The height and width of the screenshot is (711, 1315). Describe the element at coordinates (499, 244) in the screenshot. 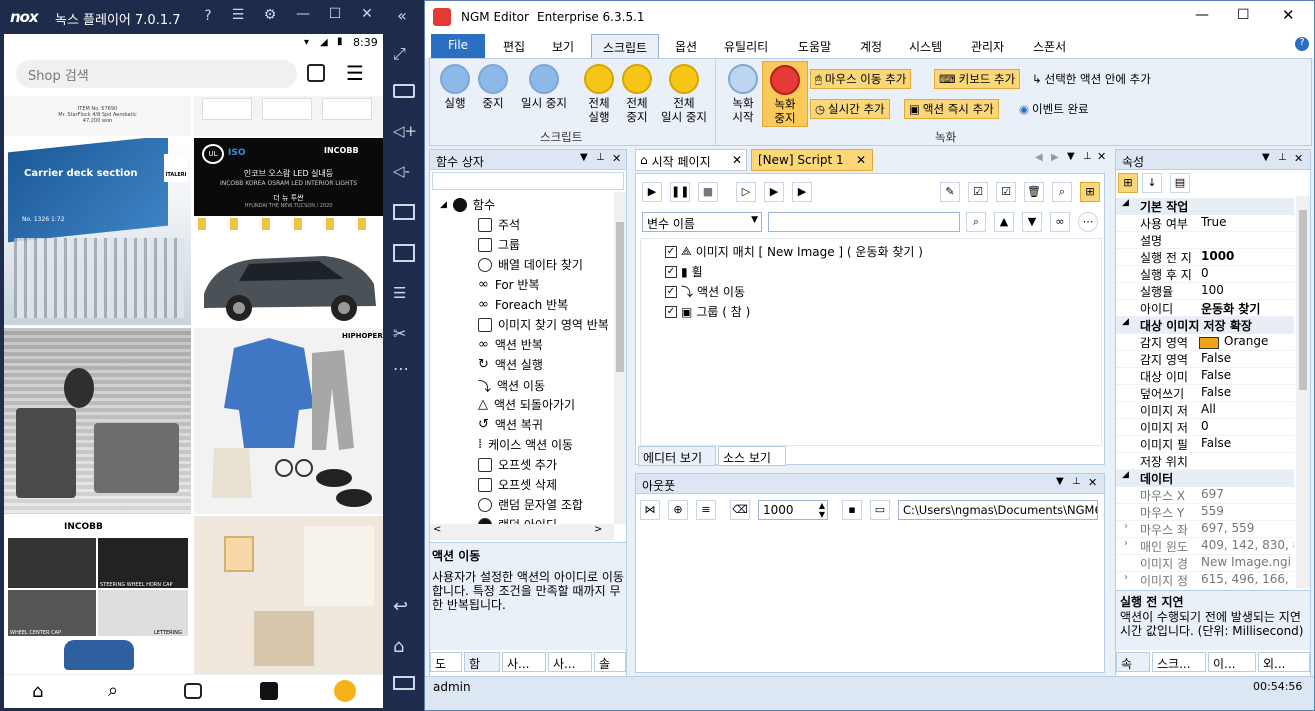

I see `tree-item: 그룹` at that location.